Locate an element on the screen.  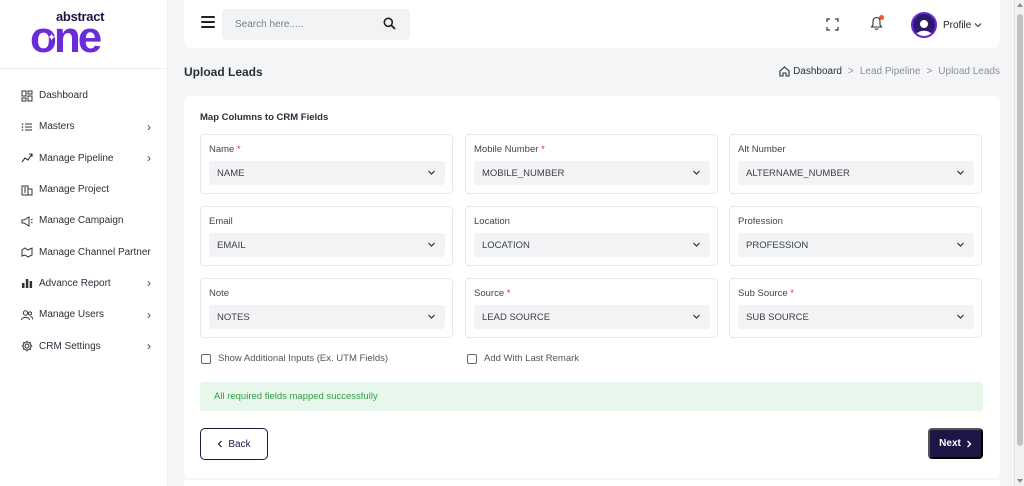
sidebar-item-crm-settings: CRM Settings › is located at coordinates (83, 345).